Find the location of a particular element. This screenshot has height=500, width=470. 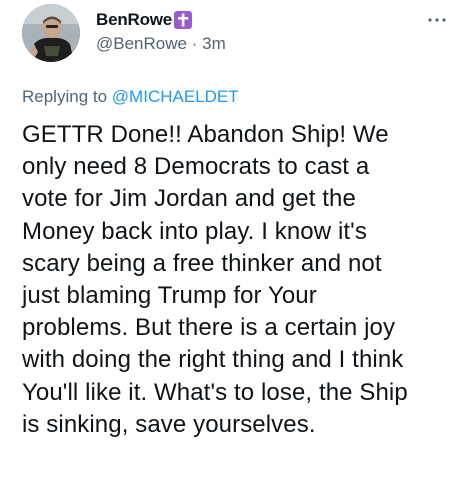

more-dots-icon is located at coordinates (437, 20).